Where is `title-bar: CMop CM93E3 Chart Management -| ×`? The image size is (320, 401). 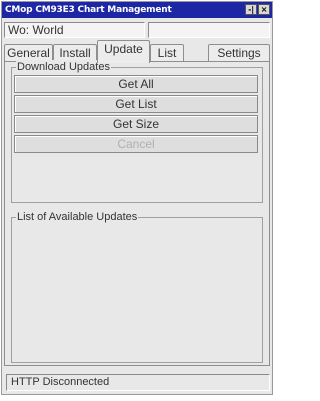 title-bar: CMop CM93E3 Chart Management -| × is located at coordinates (137, 10).